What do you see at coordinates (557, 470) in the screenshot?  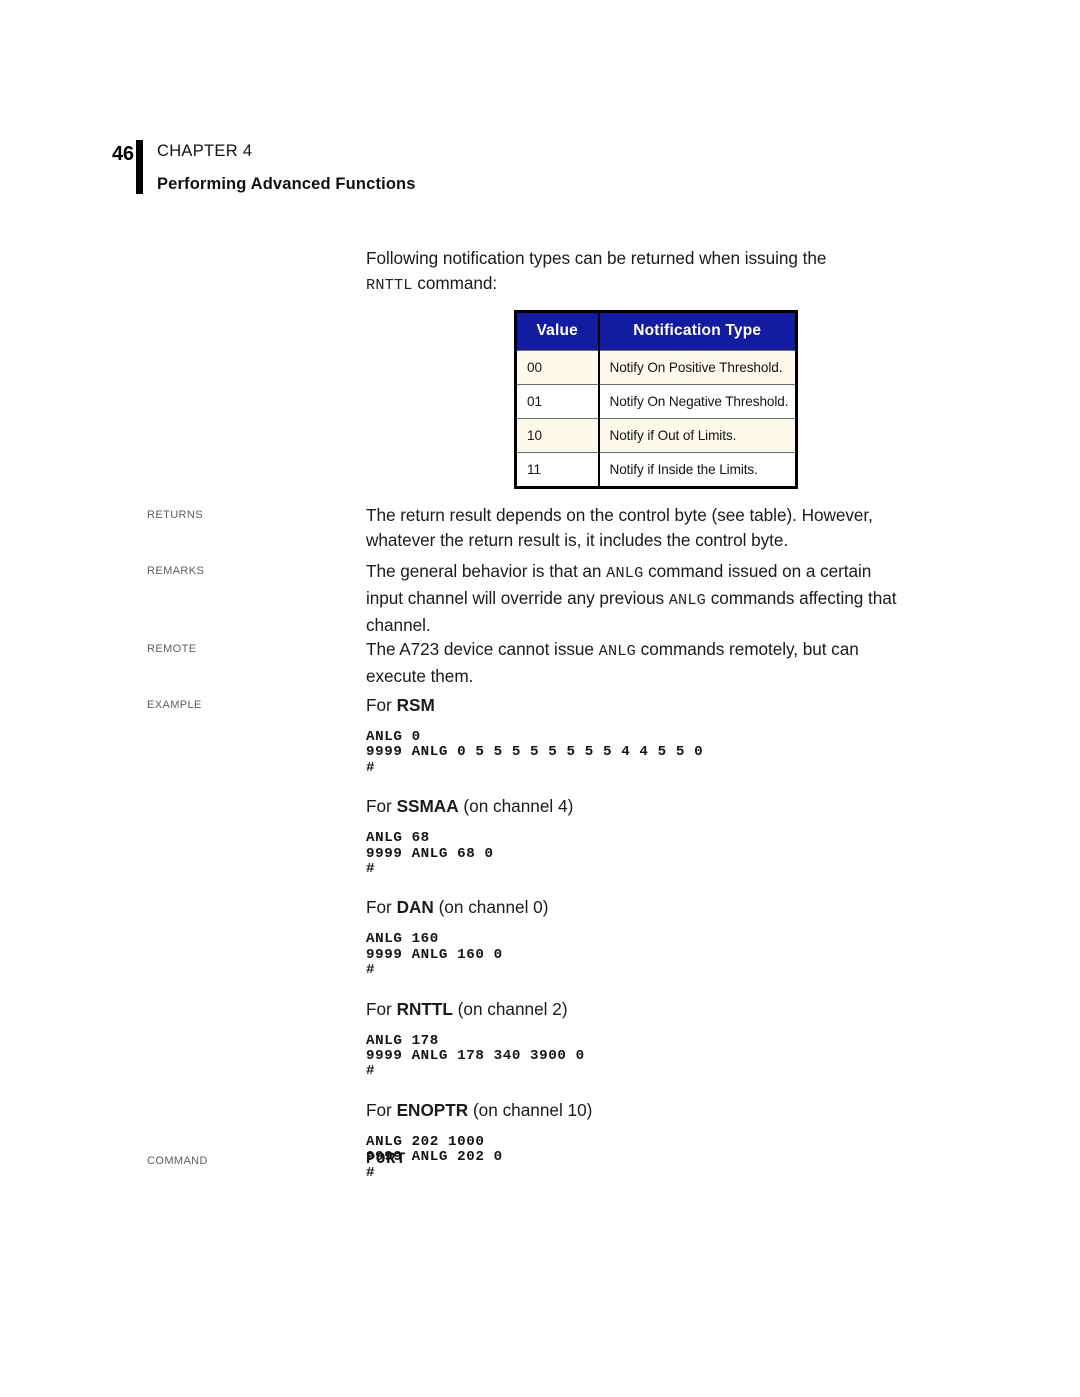 I see `cell-value: 11` at bounding box center [557, 470].